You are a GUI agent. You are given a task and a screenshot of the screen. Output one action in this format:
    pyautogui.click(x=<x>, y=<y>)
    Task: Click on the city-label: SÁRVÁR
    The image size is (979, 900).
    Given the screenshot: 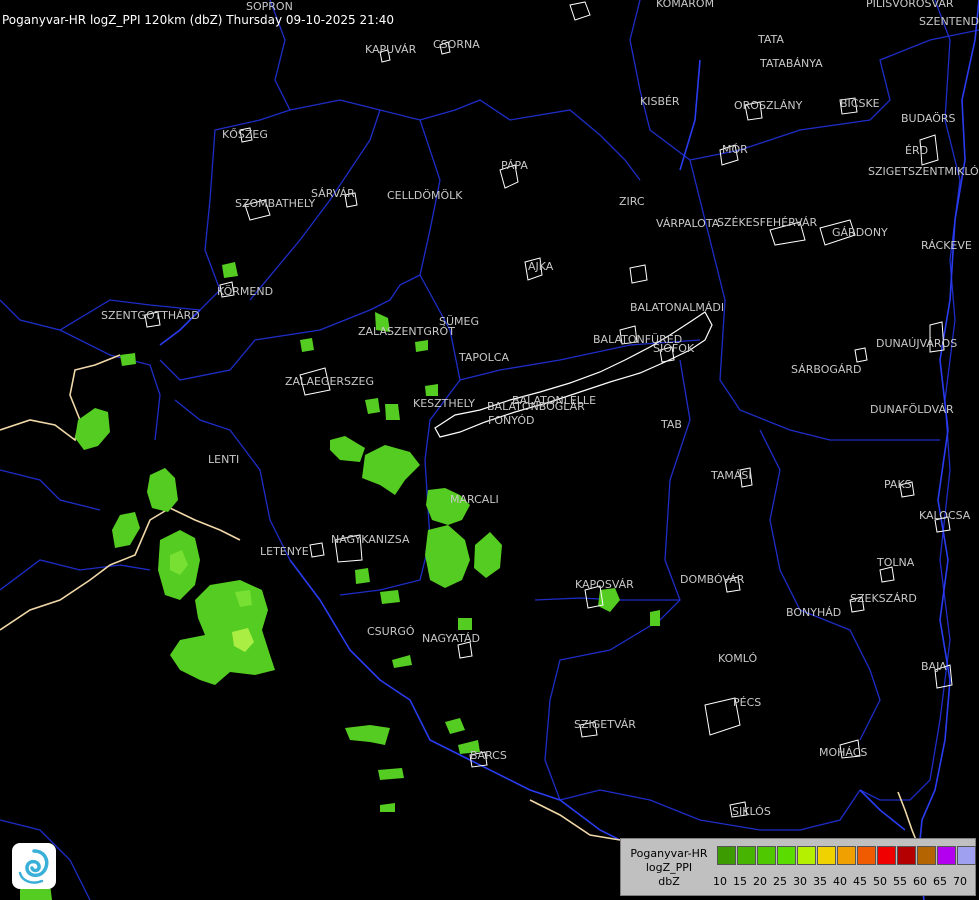 What is the action you would take?
    pyautogui.click(x=333, y=193)
    